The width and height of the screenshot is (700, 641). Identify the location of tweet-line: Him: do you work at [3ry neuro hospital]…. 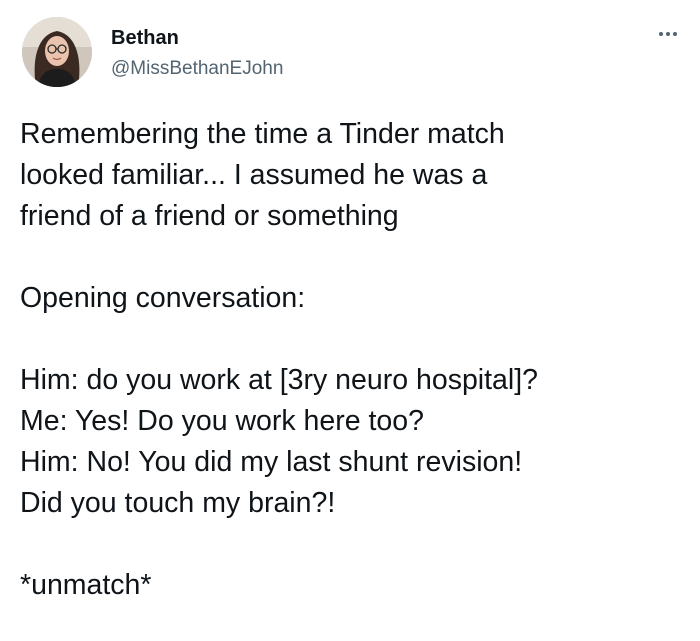
(279, 380).